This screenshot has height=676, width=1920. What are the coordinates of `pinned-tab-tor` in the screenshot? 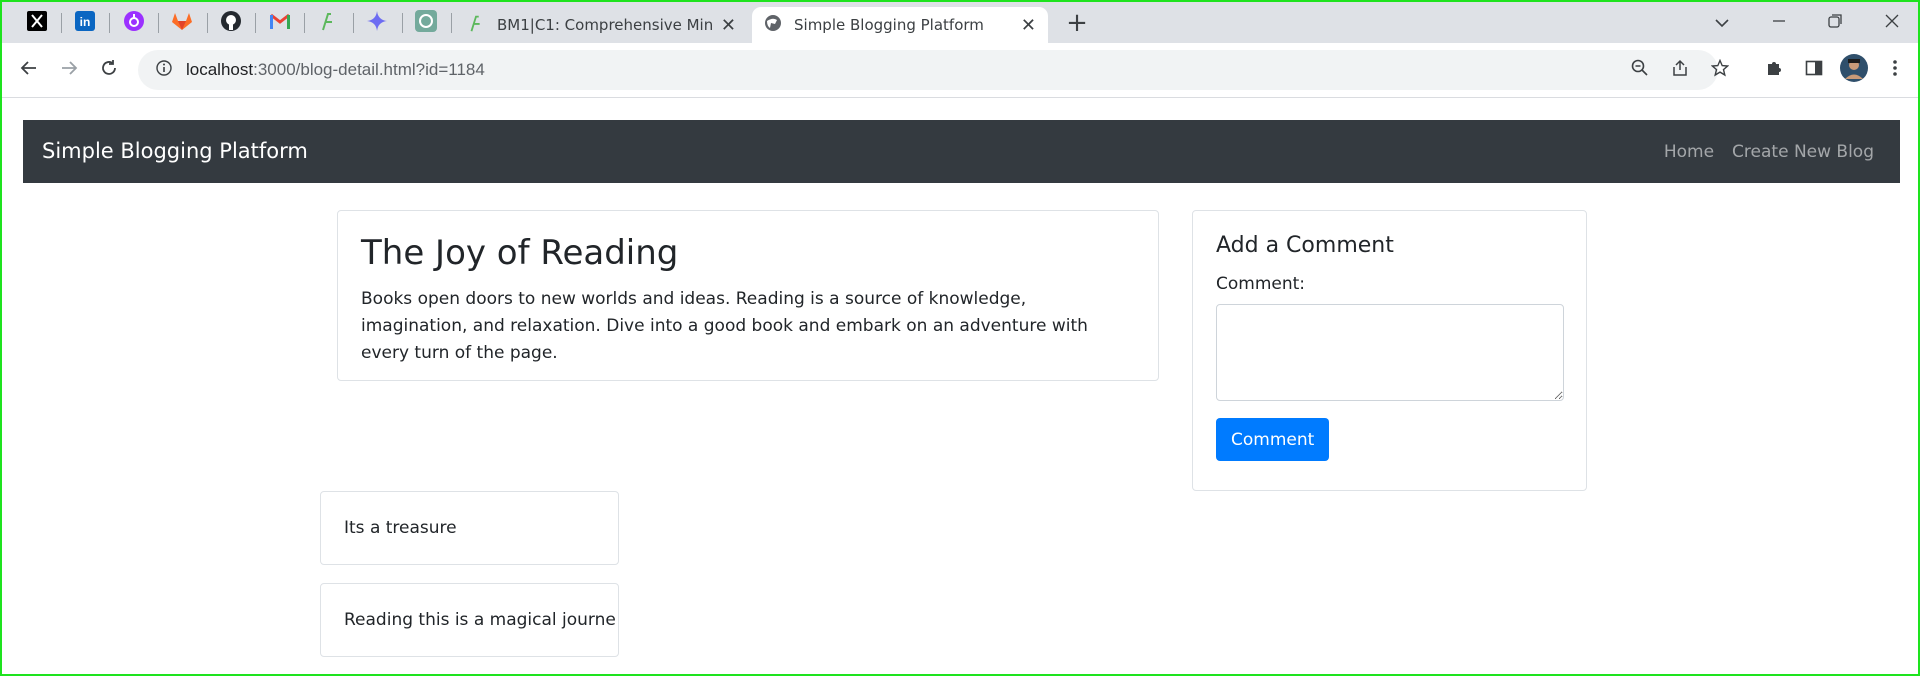 It's located at (134, 23).